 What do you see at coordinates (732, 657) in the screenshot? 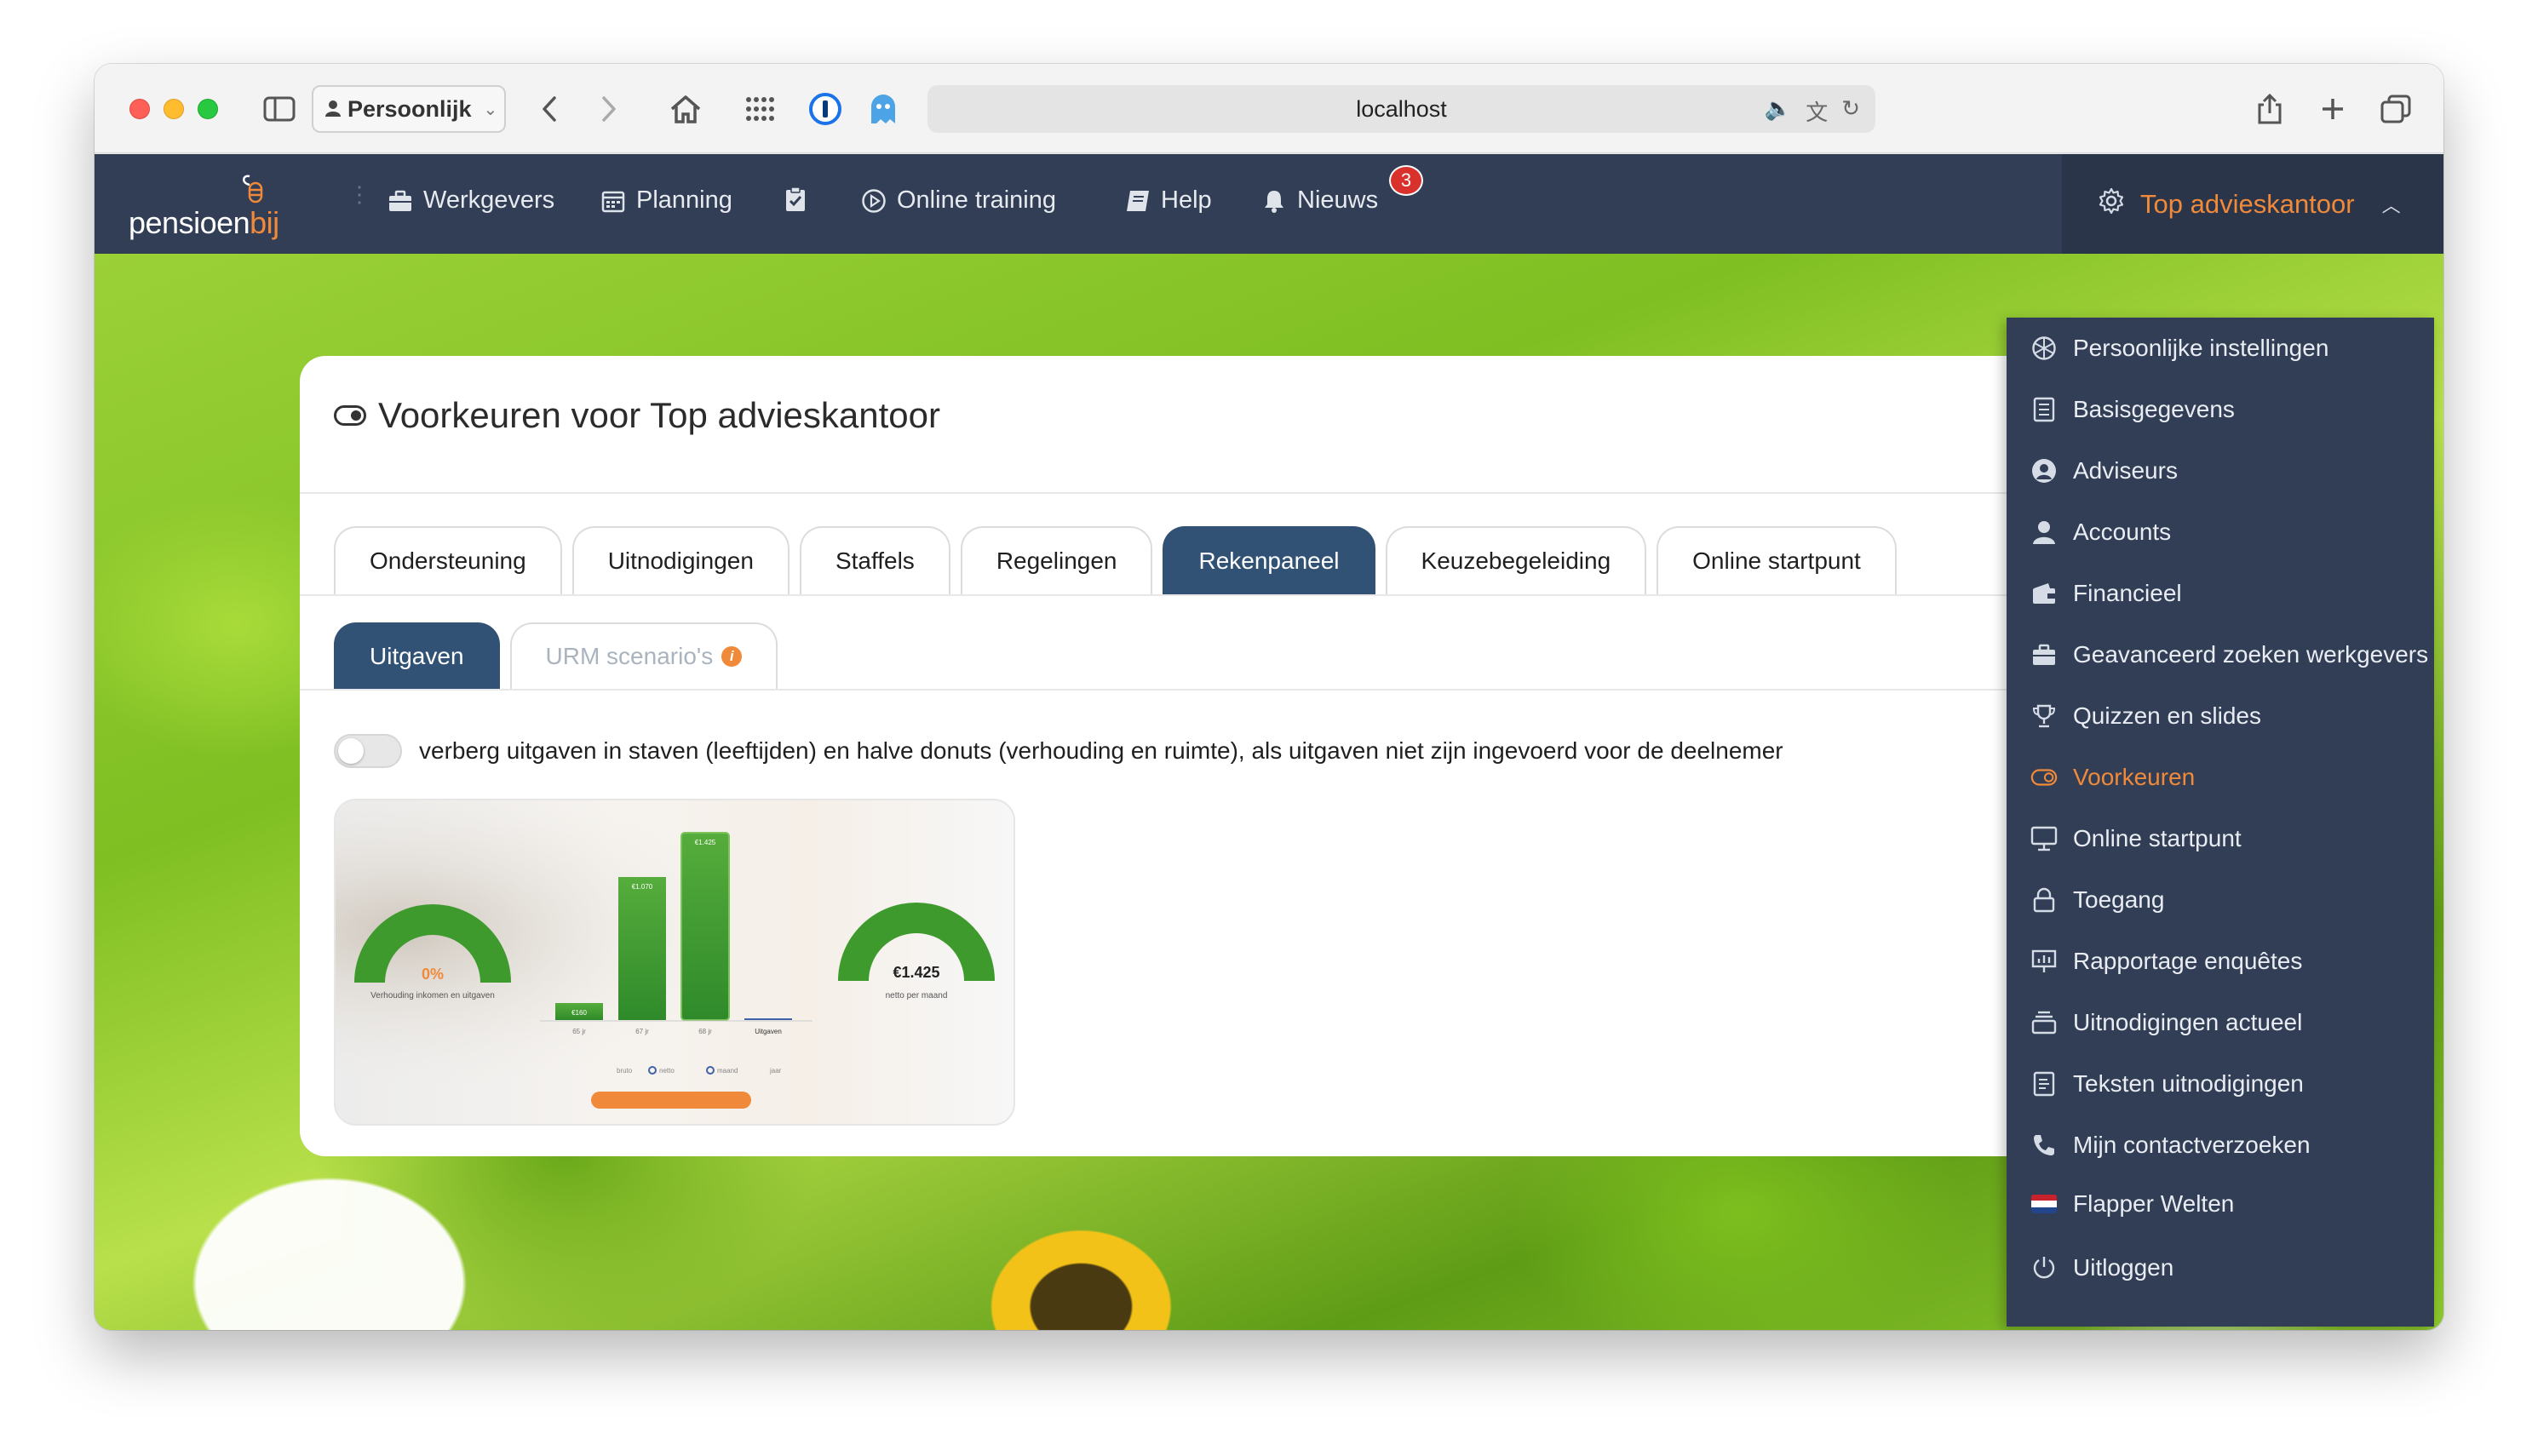
I see `info-icon: i` at bounding box center [732, 657].